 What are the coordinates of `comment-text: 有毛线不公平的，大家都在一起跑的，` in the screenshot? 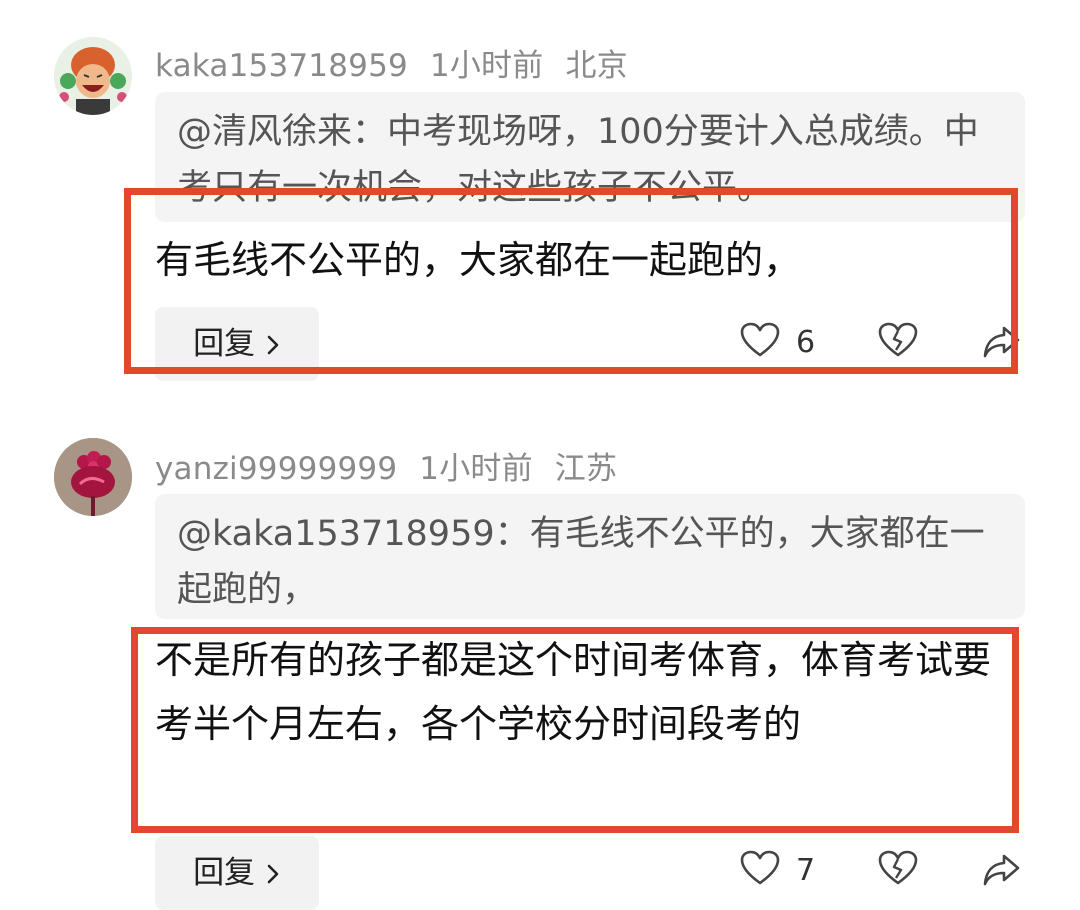 It's located at (478, 260).